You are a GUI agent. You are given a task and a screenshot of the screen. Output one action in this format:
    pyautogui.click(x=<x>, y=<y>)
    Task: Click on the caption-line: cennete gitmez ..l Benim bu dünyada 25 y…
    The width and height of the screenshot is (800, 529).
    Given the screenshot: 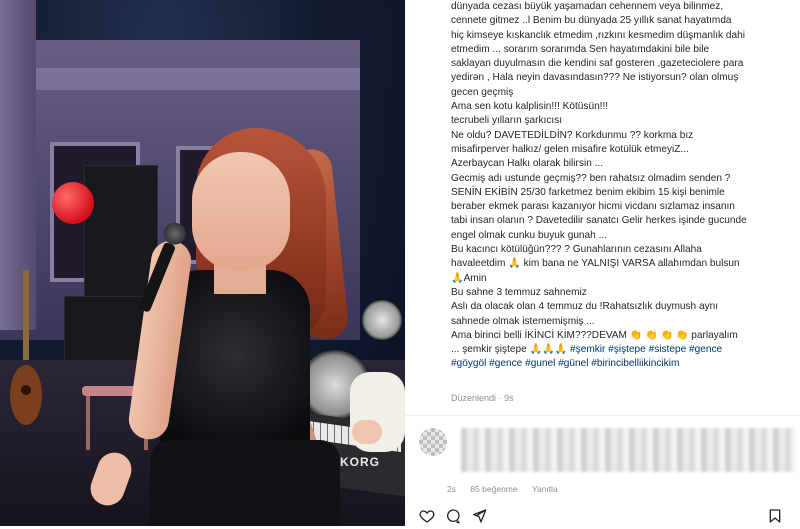 What is the action you would take?
    pyautogui.click(x=591, y=21)
    